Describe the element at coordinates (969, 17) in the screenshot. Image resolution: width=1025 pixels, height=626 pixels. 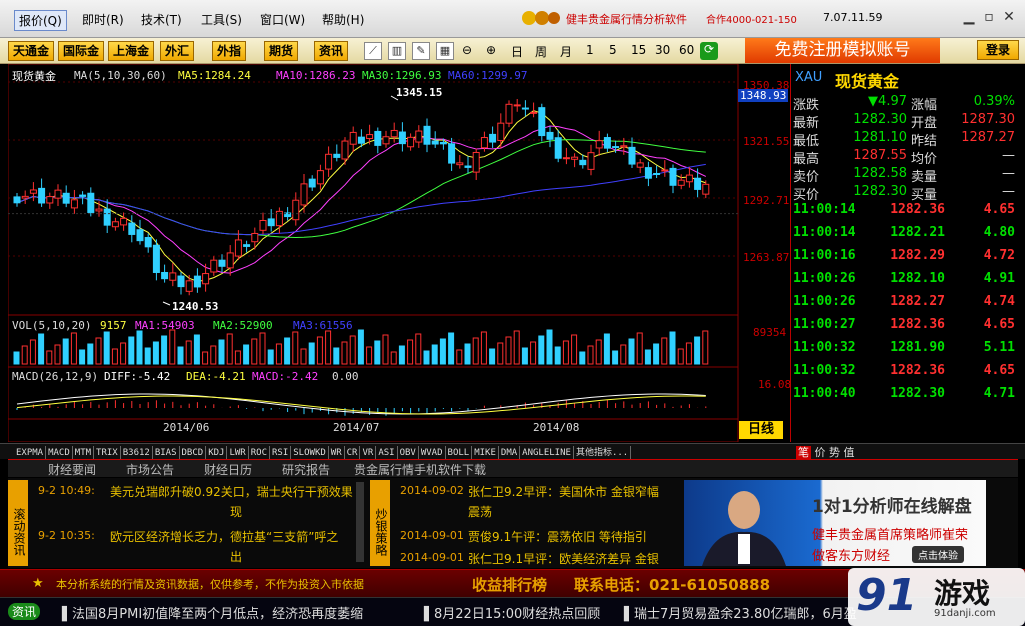
I see `minimize-icon: ▁` at that location.